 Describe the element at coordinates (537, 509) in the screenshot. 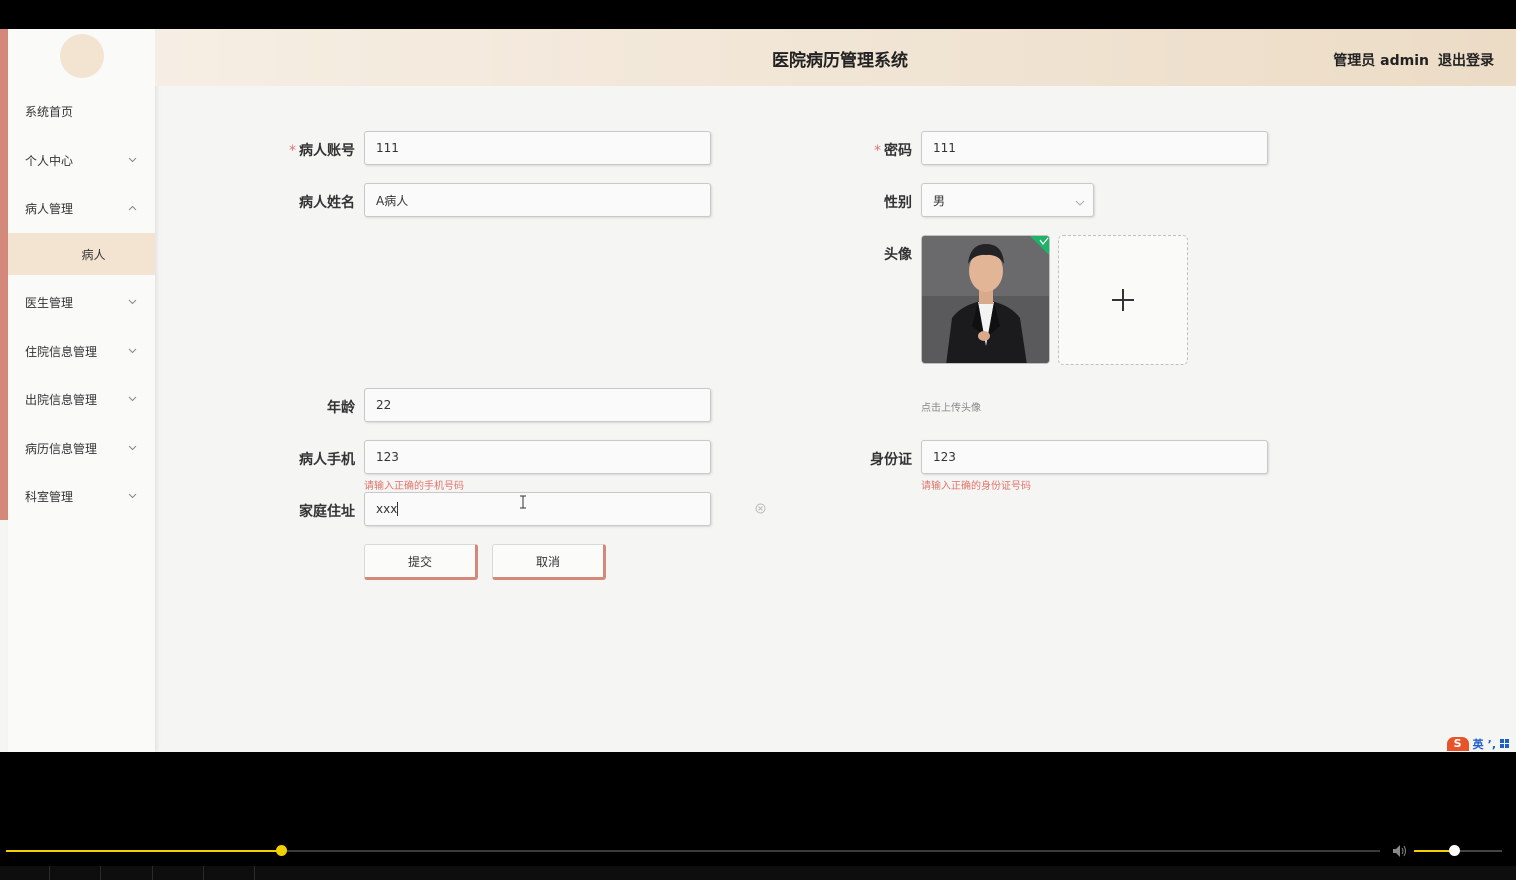

I see `address-input: xxx` at that location.